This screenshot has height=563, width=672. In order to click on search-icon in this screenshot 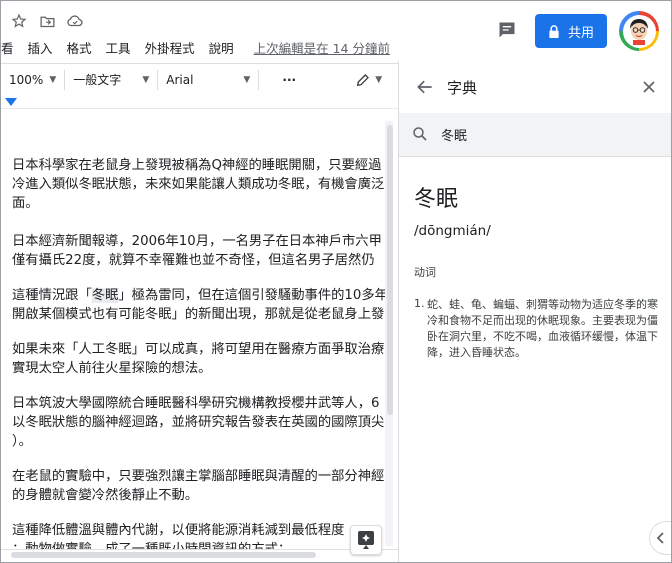, I will do `click(420, 134)`.